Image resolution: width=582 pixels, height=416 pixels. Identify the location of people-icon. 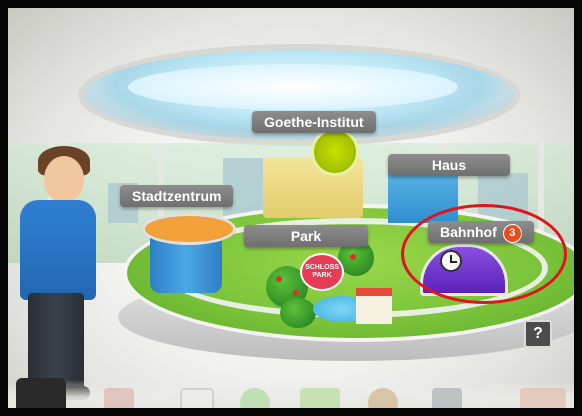
(543, 398).